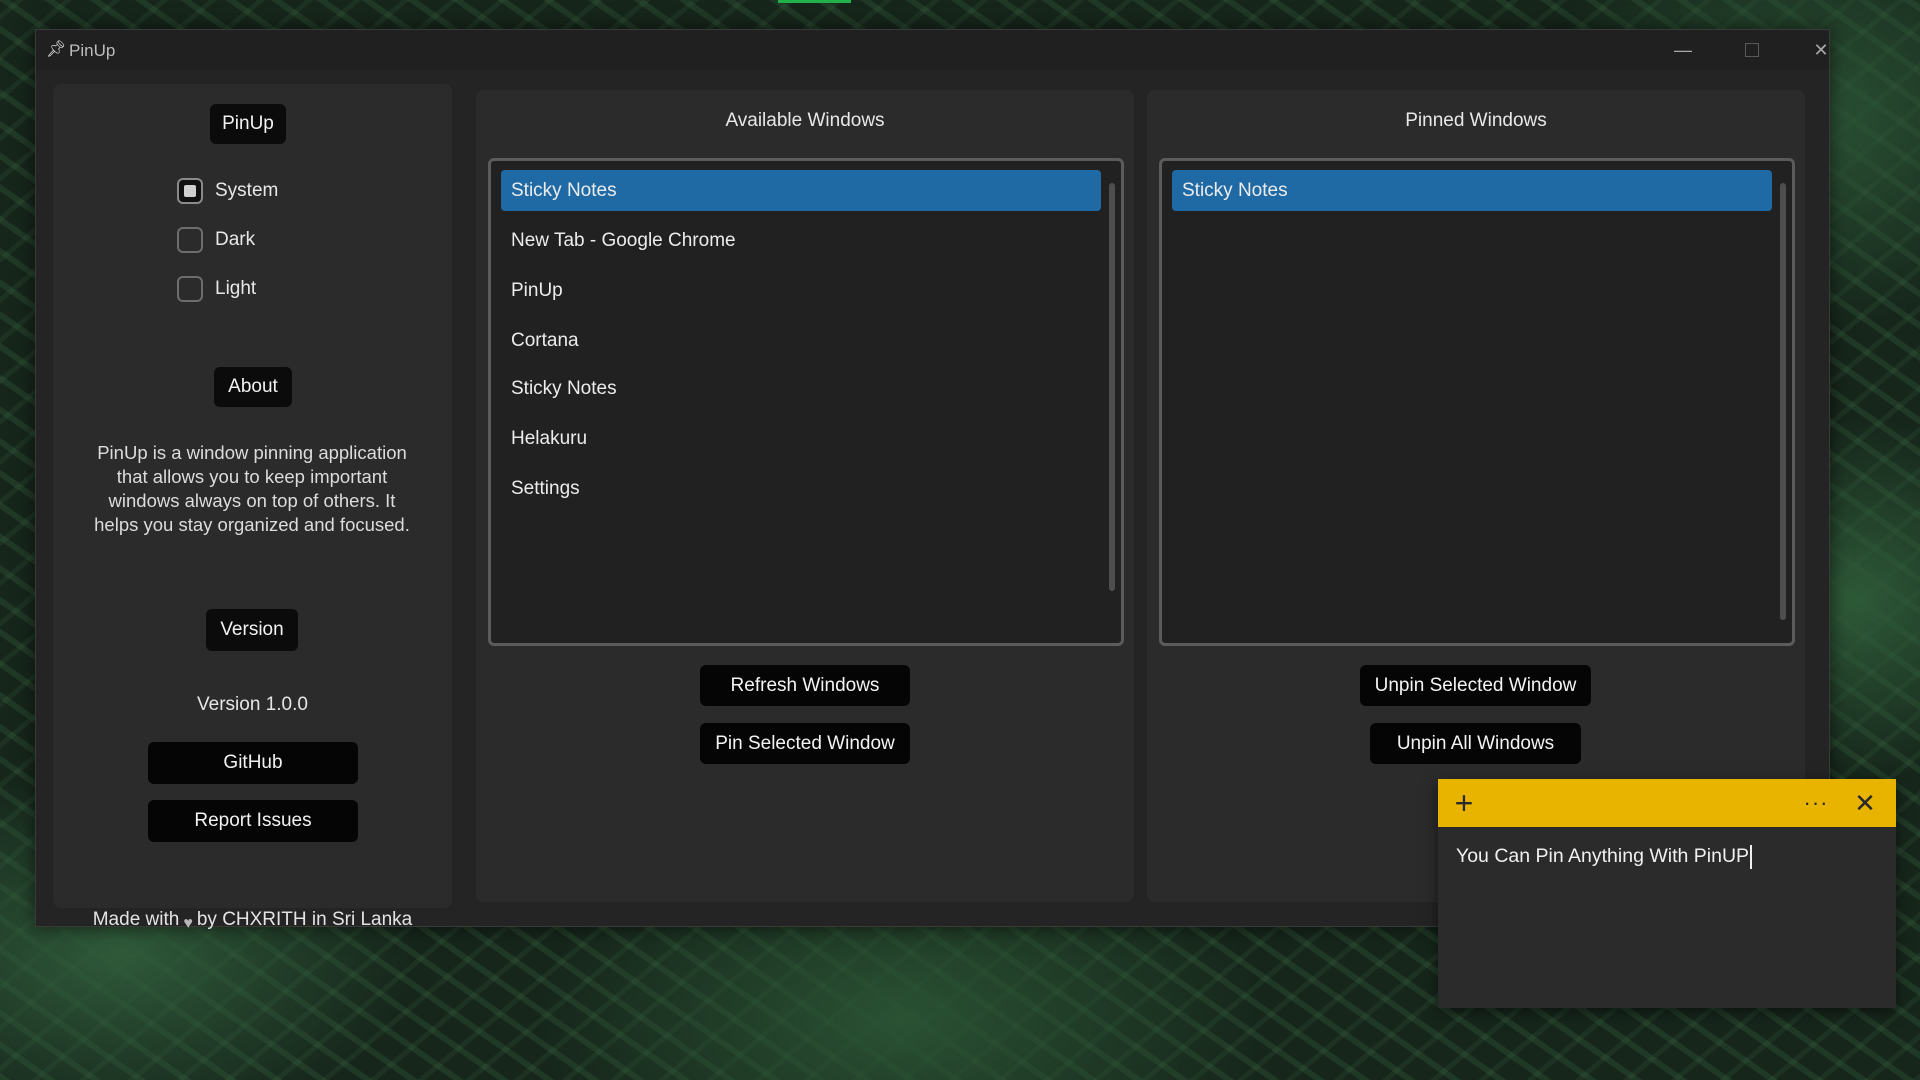  Describe the element at coordinates (252, 630) in the screenshot. I see `version-badge: Version` at that location.